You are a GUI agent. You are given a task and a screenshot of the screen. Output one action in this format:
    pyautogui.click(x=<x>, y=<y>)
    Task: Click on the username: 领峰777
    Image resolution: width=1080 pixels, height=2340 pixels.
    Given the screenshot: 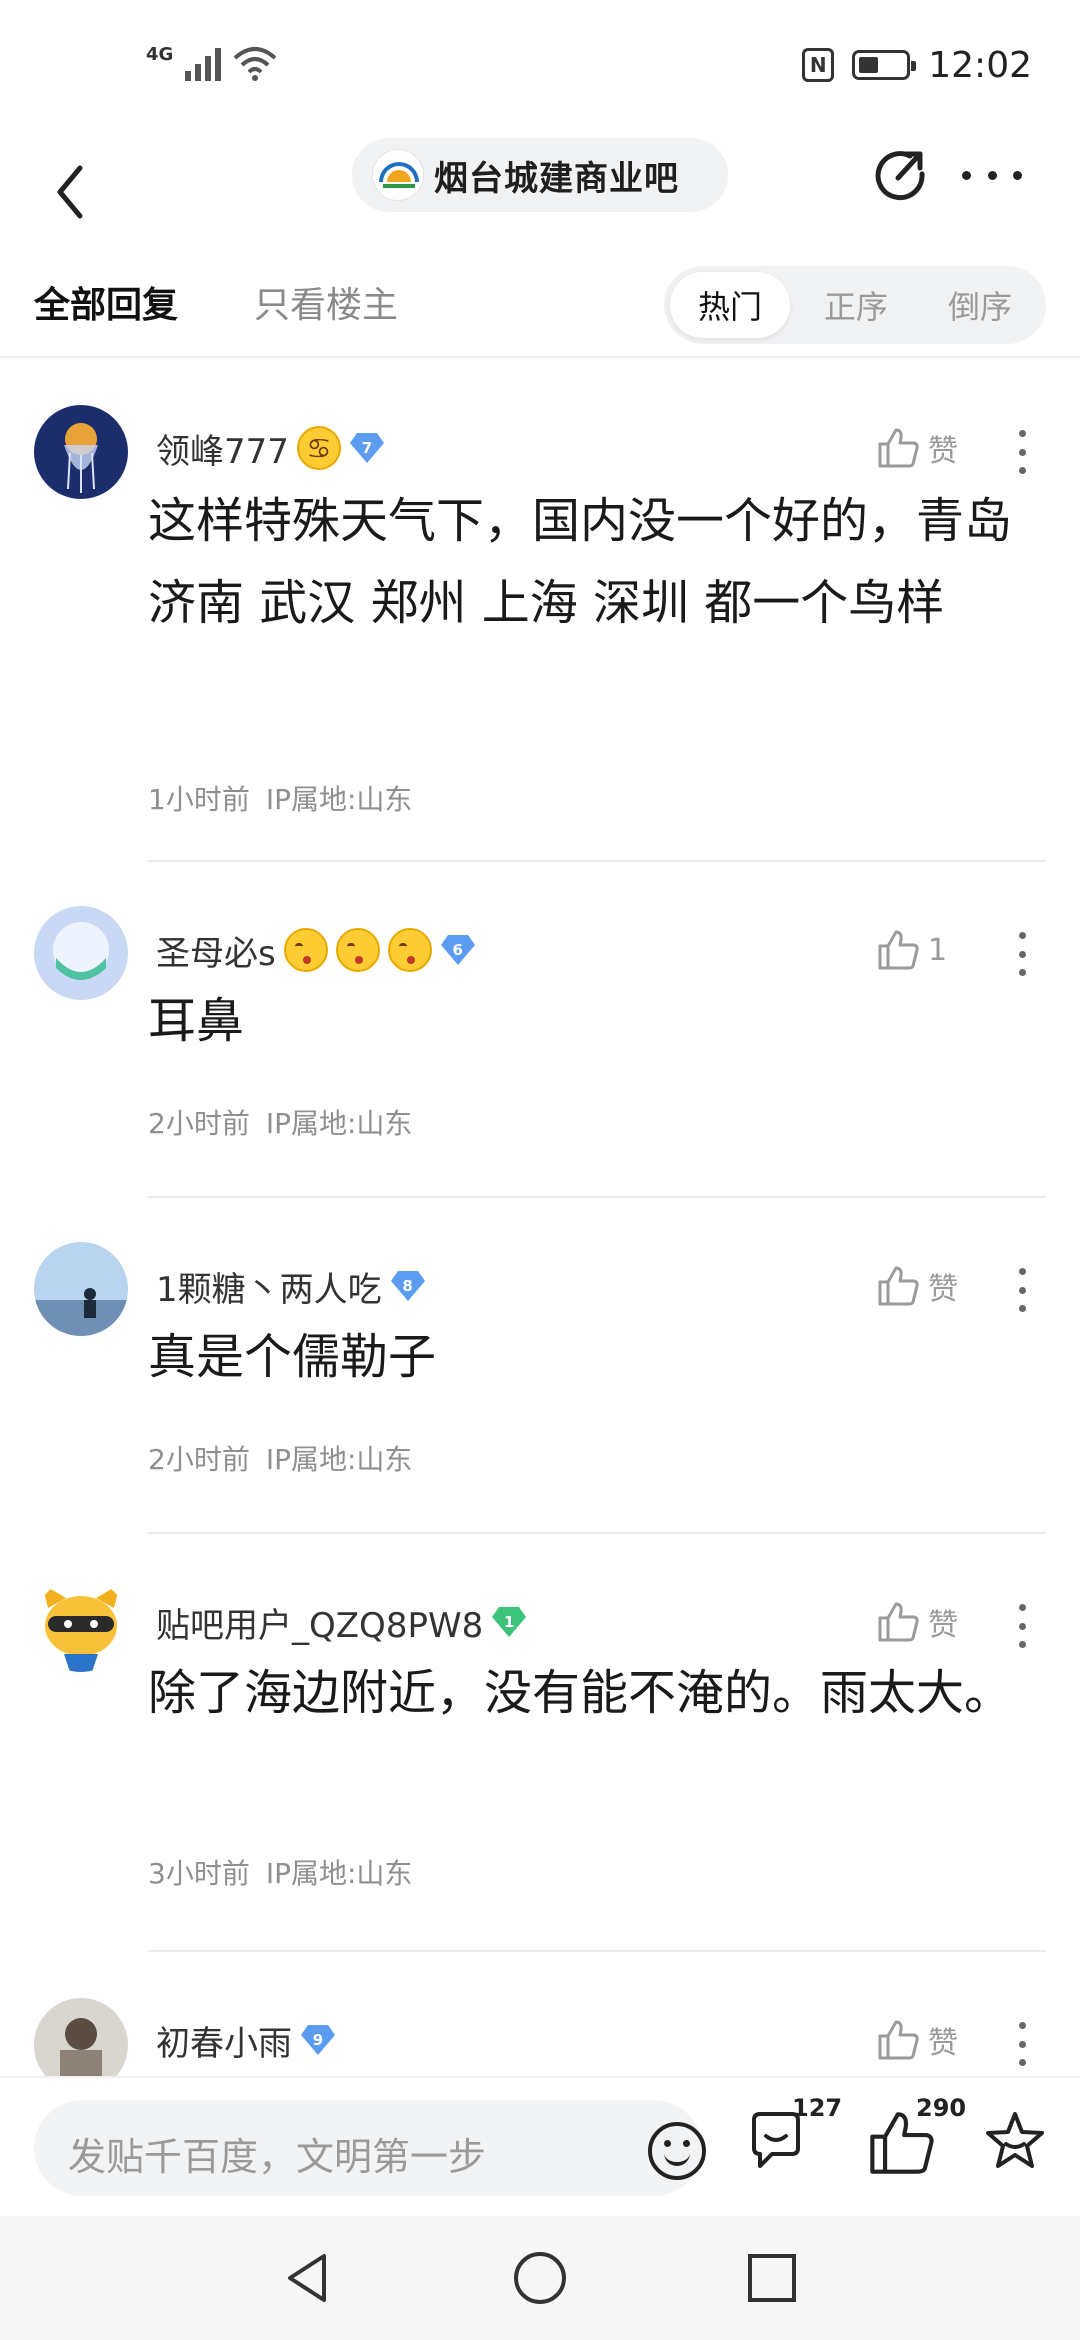 What is the action you would take?
    pyautogui.click(x=222, y=448)
    